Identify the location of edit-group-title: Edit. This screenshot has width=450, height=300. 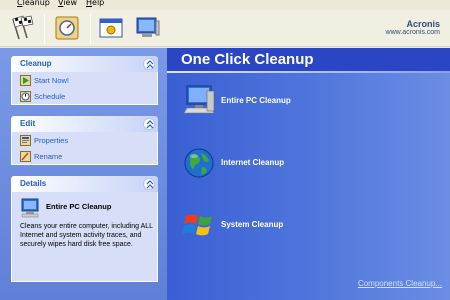
(28, 123).